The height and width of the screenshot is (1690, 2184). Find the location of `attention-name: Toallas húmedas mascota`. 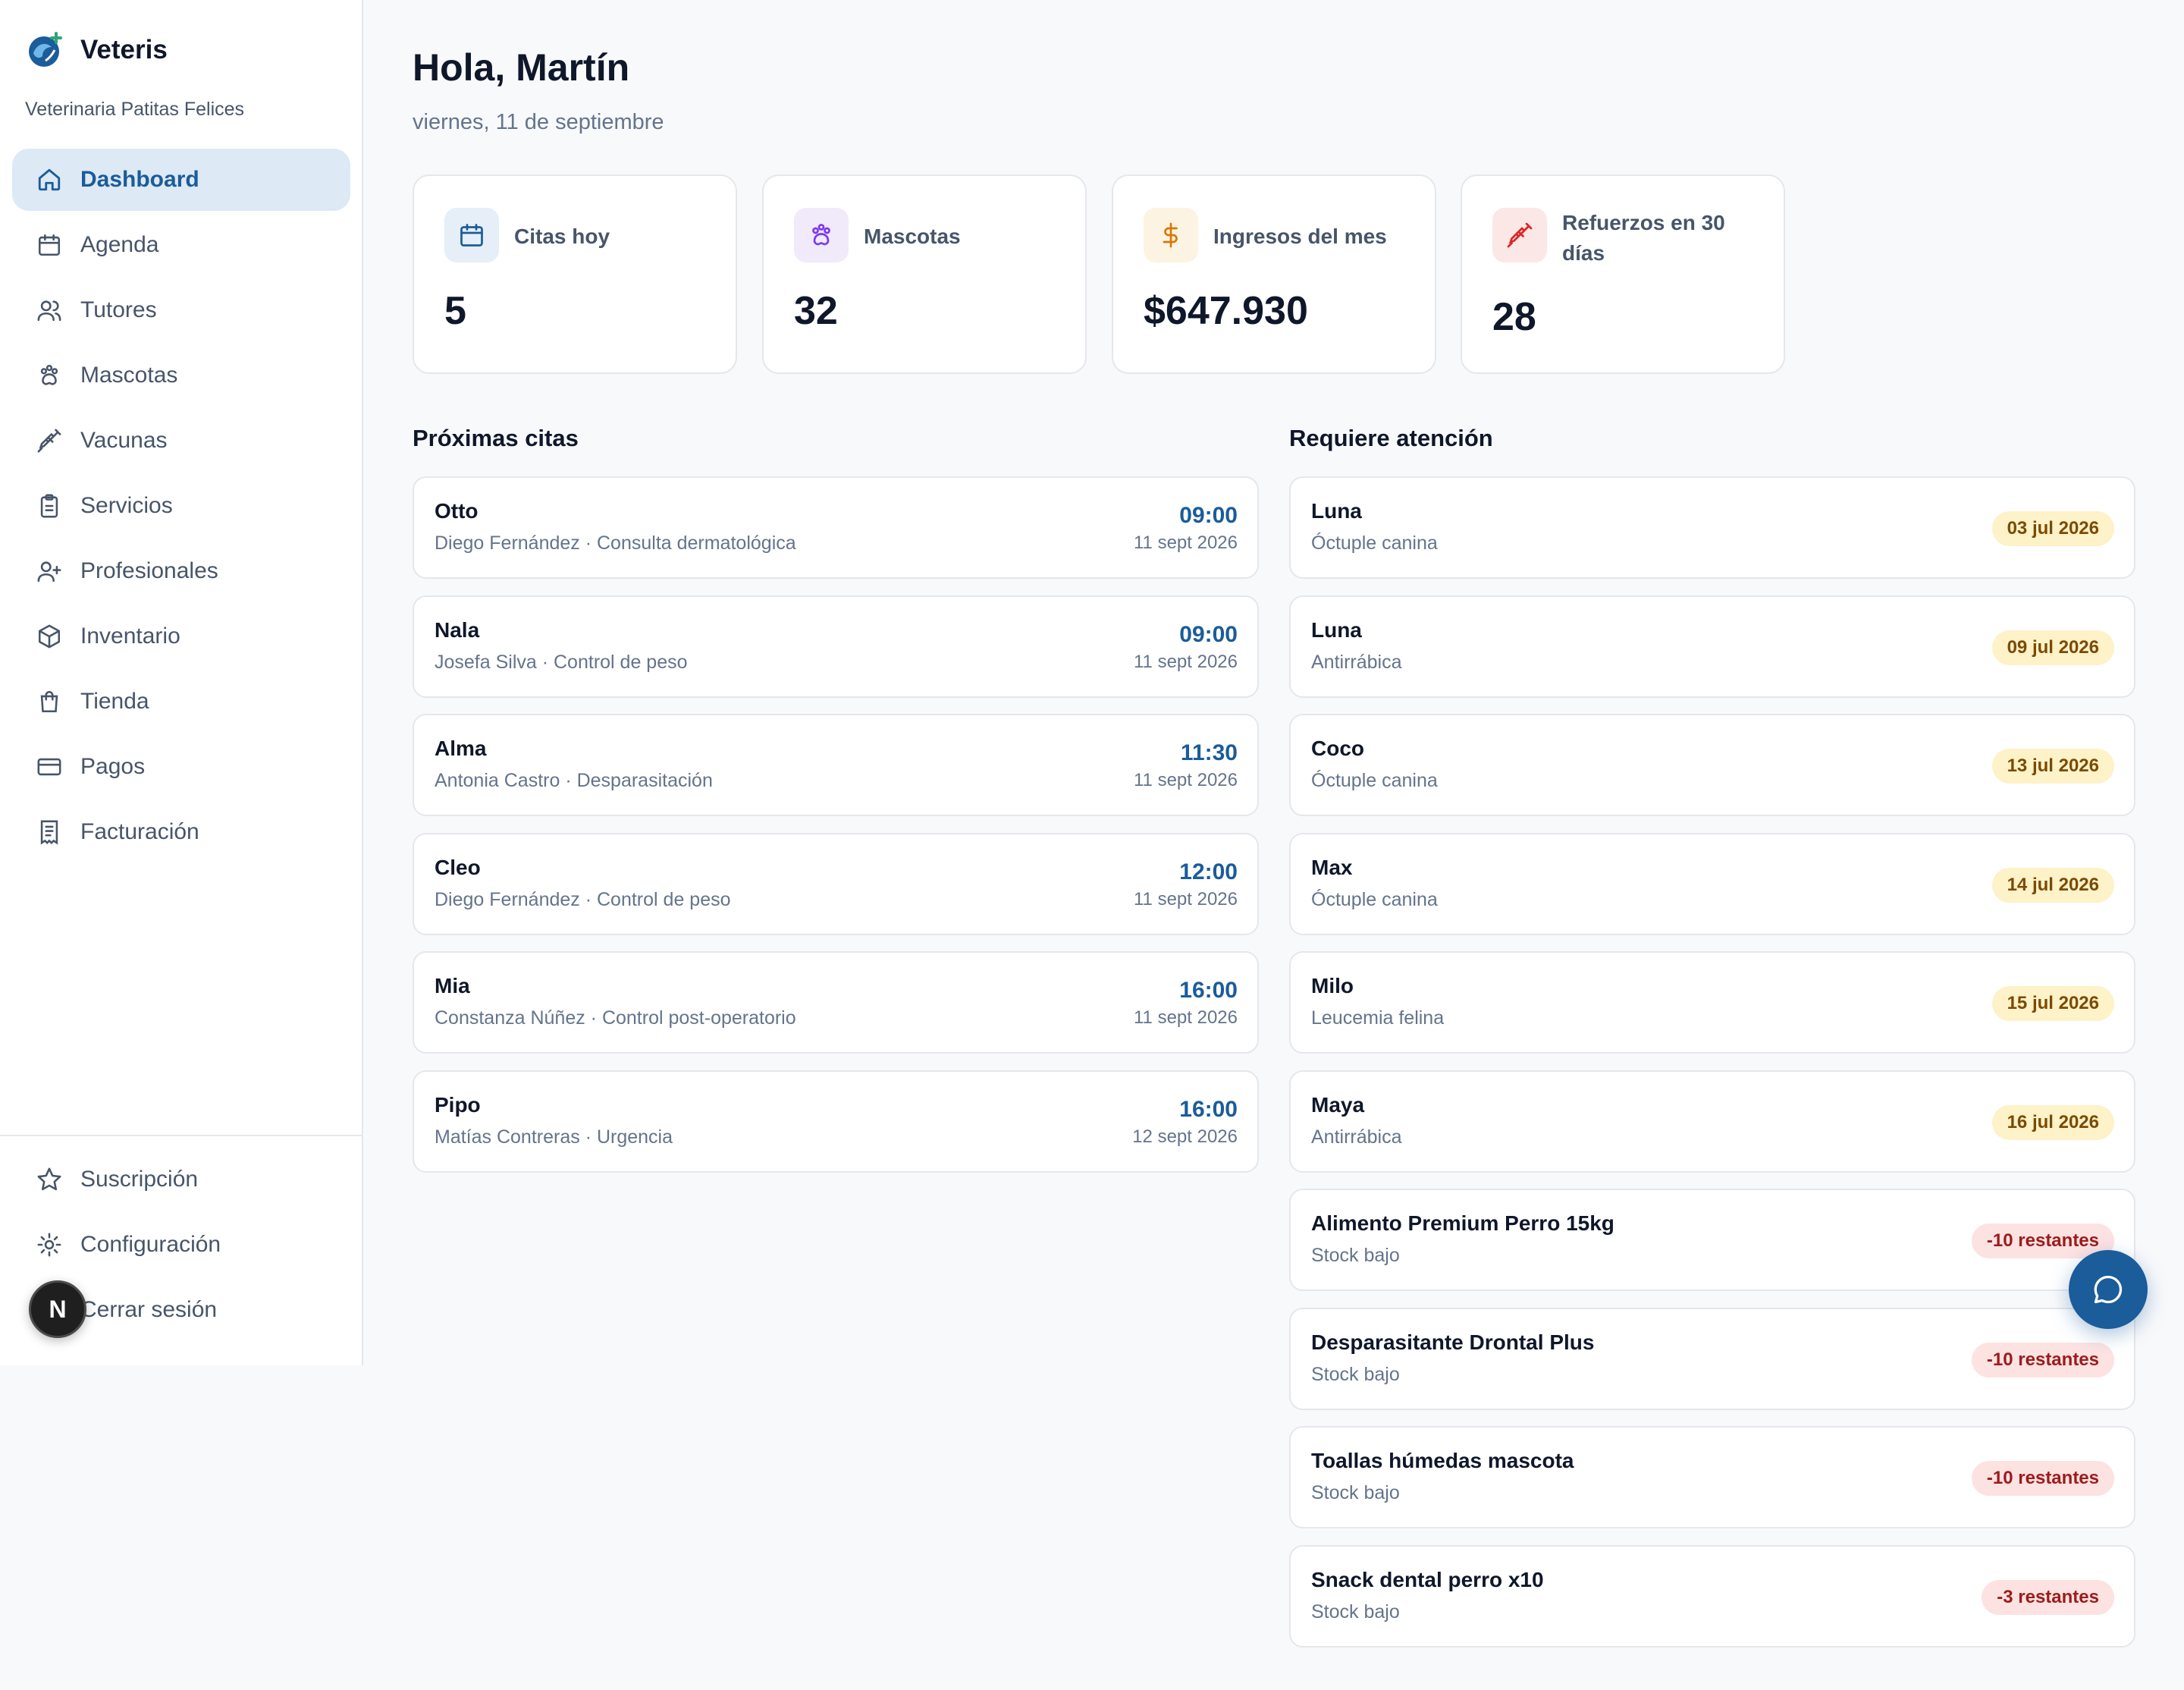

attention-name: Toallas húmedas mascota is located at coordinates (1442, 1460).